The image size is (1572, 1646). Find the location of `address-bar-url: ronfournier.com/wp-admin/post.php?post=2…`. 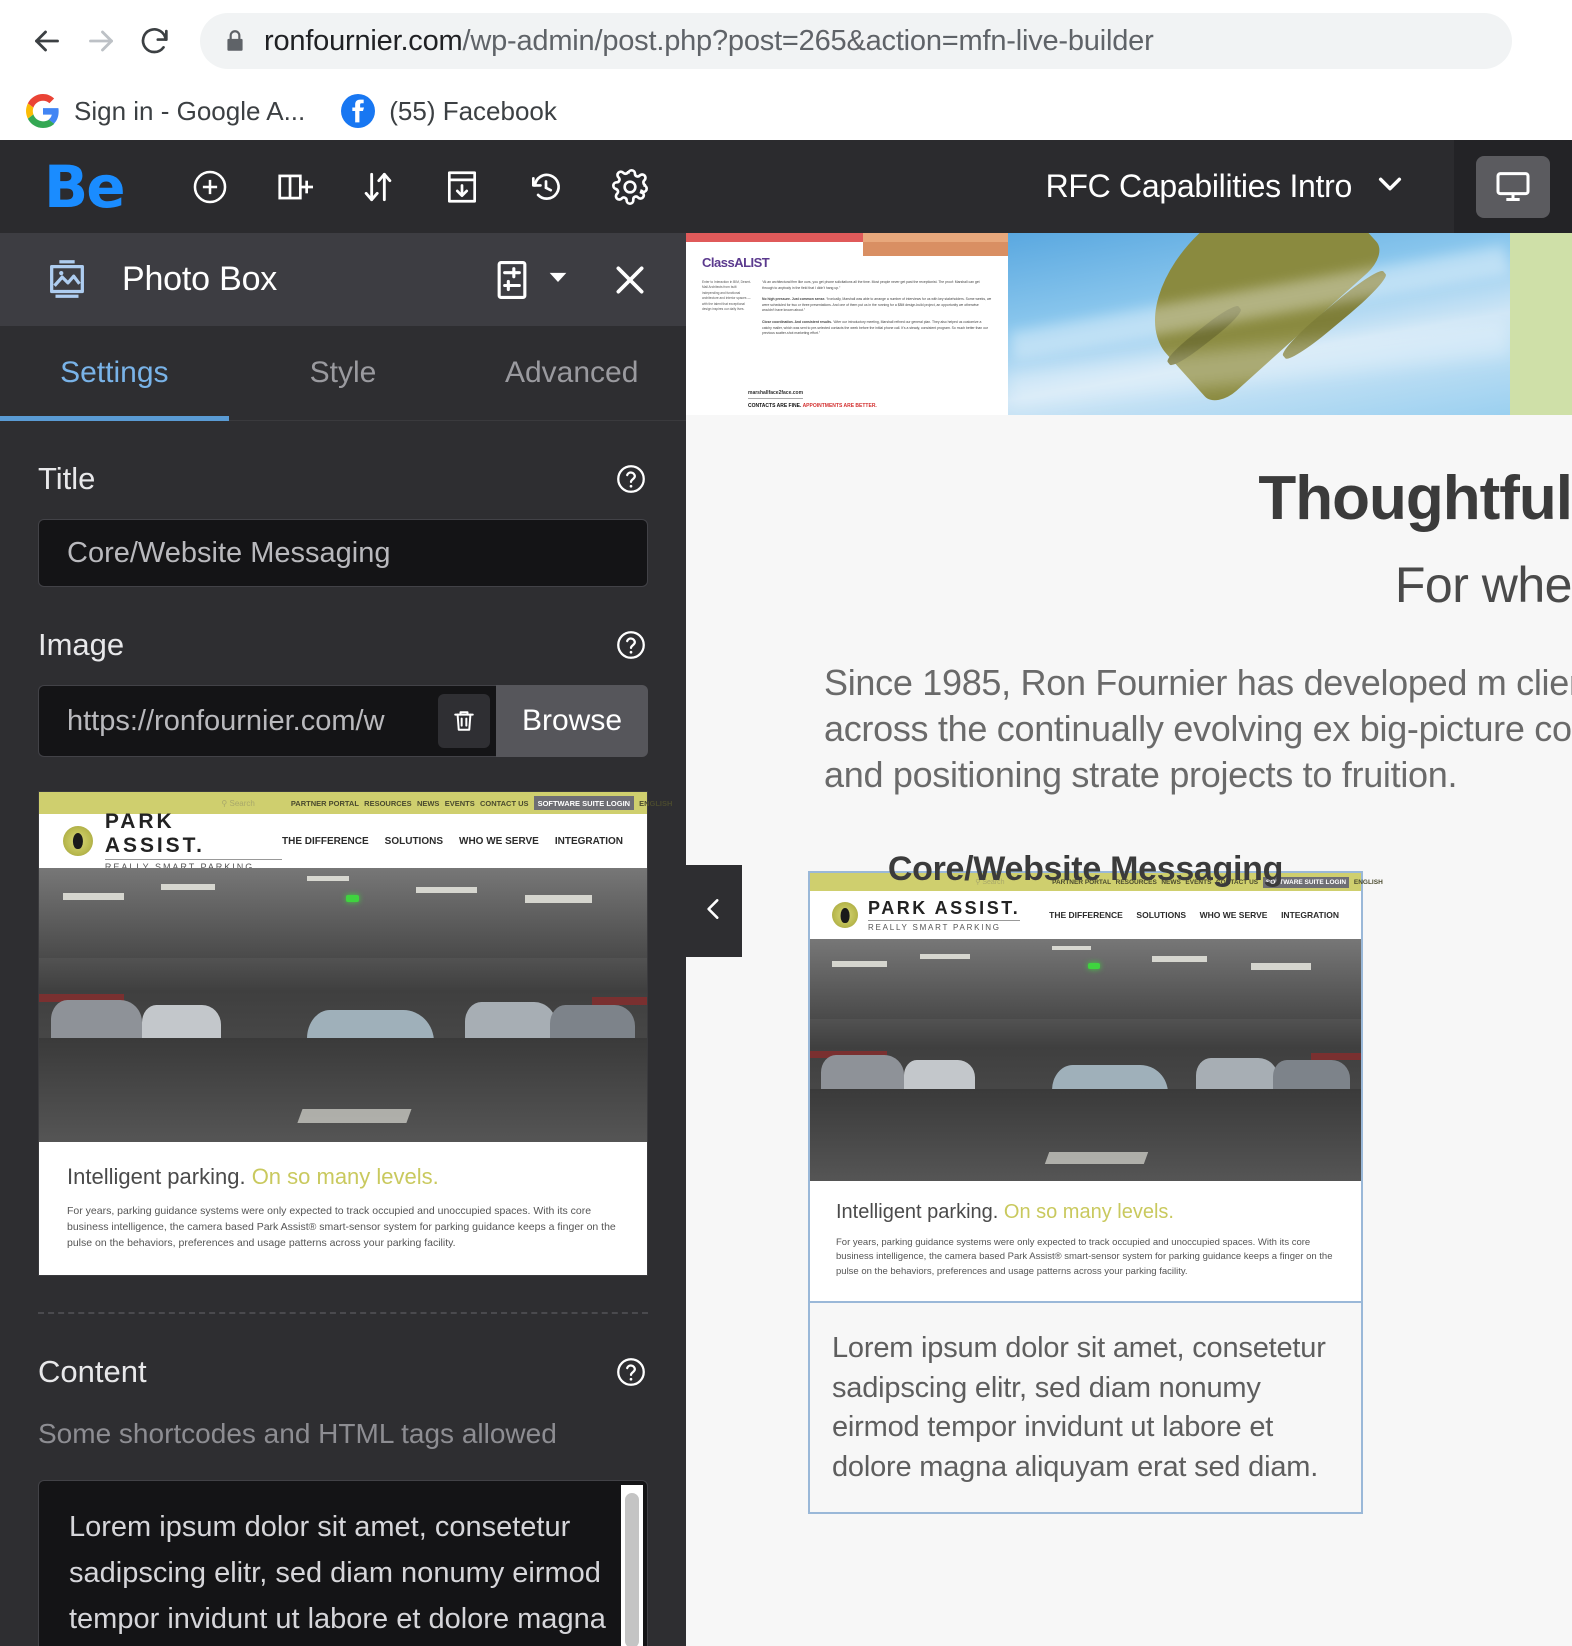

address-bar-url: ronfournier.com/wp-admin/post.php?post=2… is located at coordinates (709, 41).